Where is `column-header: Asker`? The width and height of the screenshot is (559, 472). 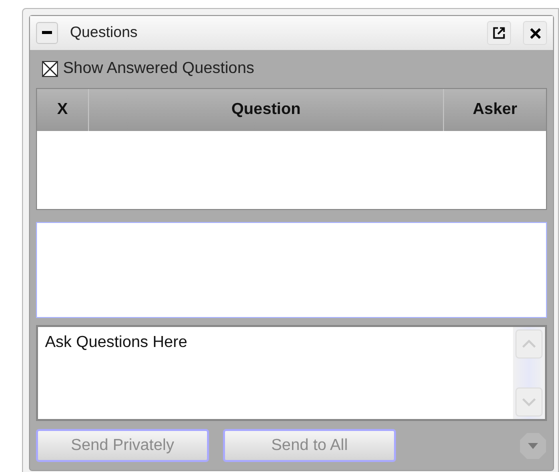 column-header: Asker is located at coordinates (495, 110).